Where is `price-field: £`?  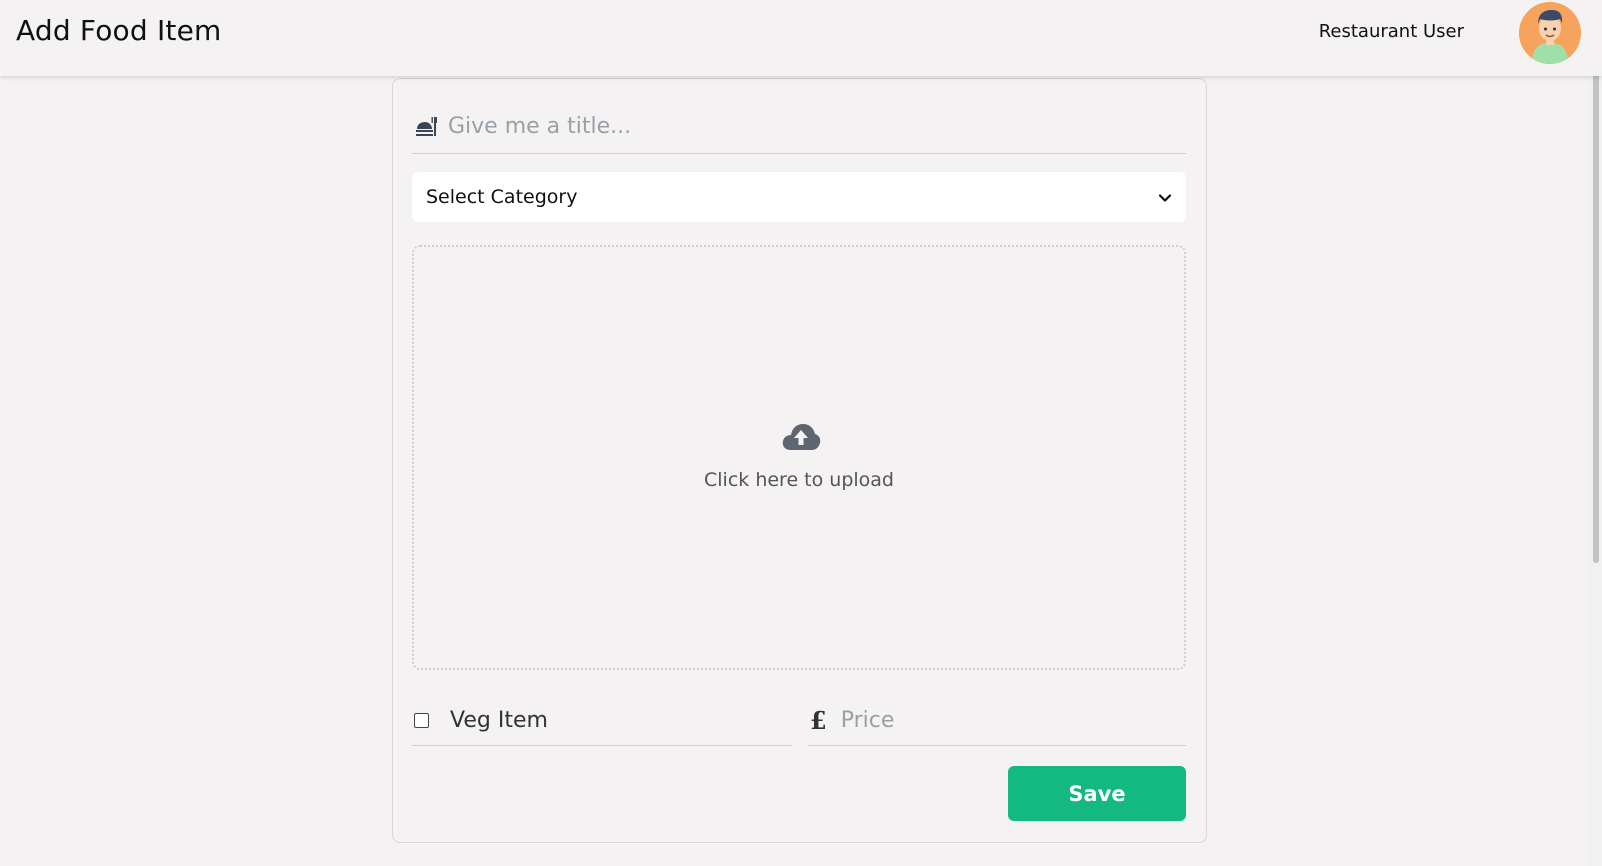
price-field: £ is located at coordinates (997, 721).